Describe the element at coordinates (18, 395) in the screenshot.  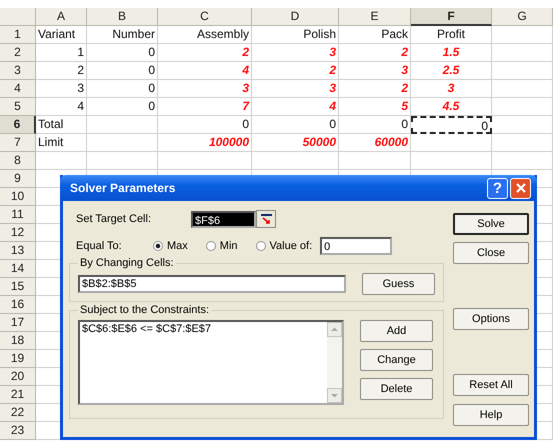
I see `row-header: 21` at that location.